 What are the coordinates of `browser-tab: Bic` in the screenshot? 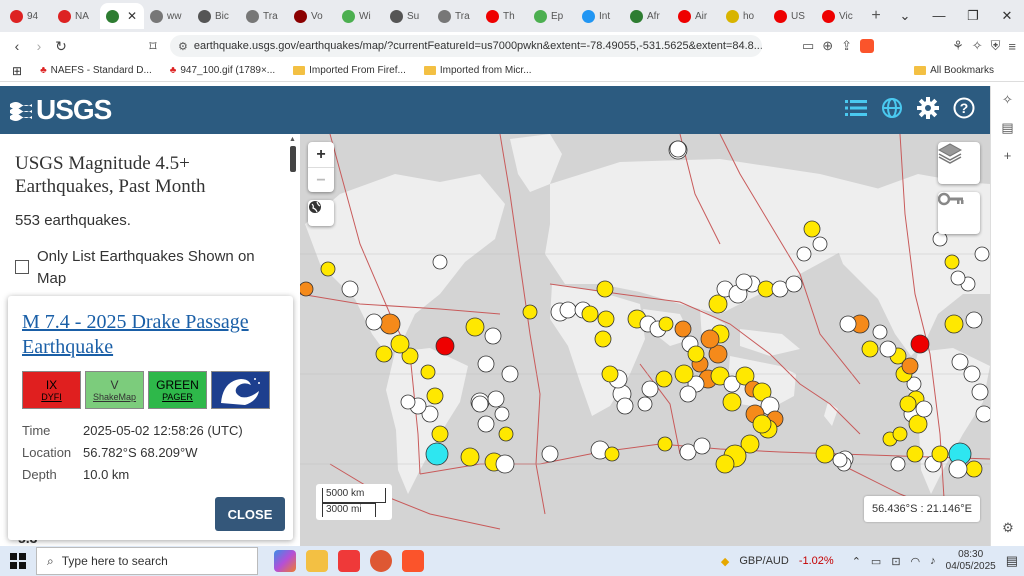 It's located at (216, 16).